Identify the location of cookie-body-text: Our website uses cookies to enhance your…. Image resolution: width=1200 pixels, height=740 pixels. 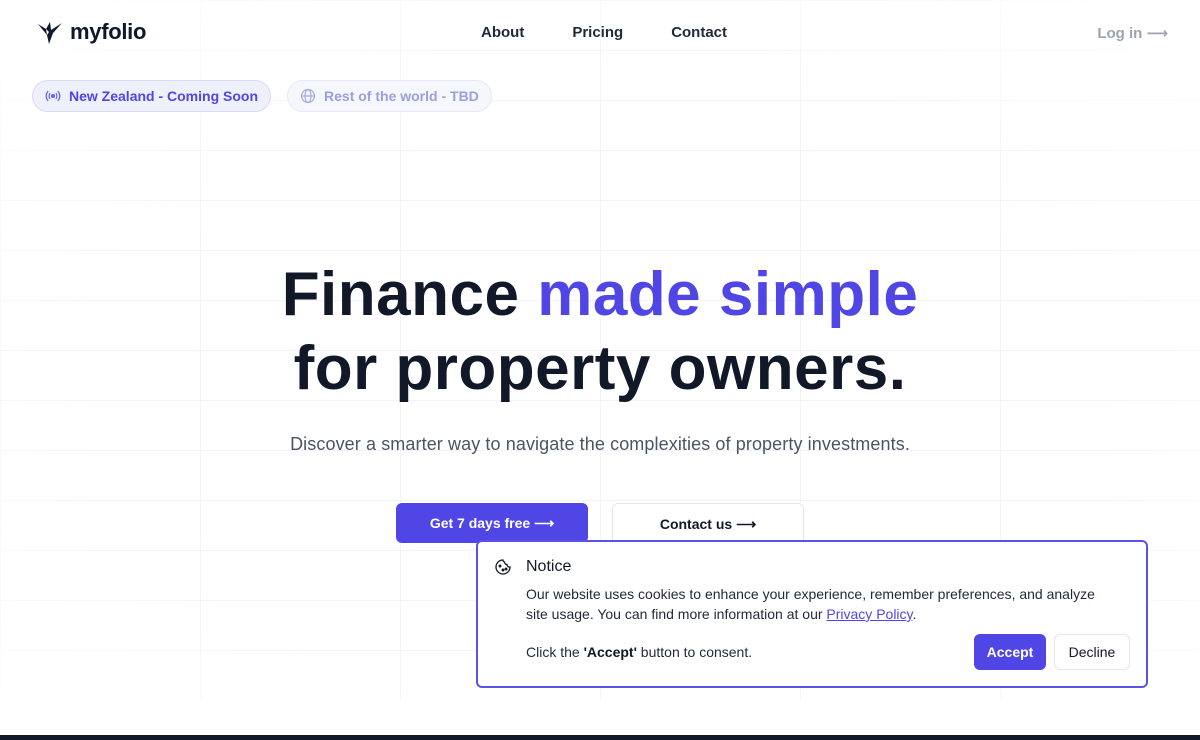
(810, 604).